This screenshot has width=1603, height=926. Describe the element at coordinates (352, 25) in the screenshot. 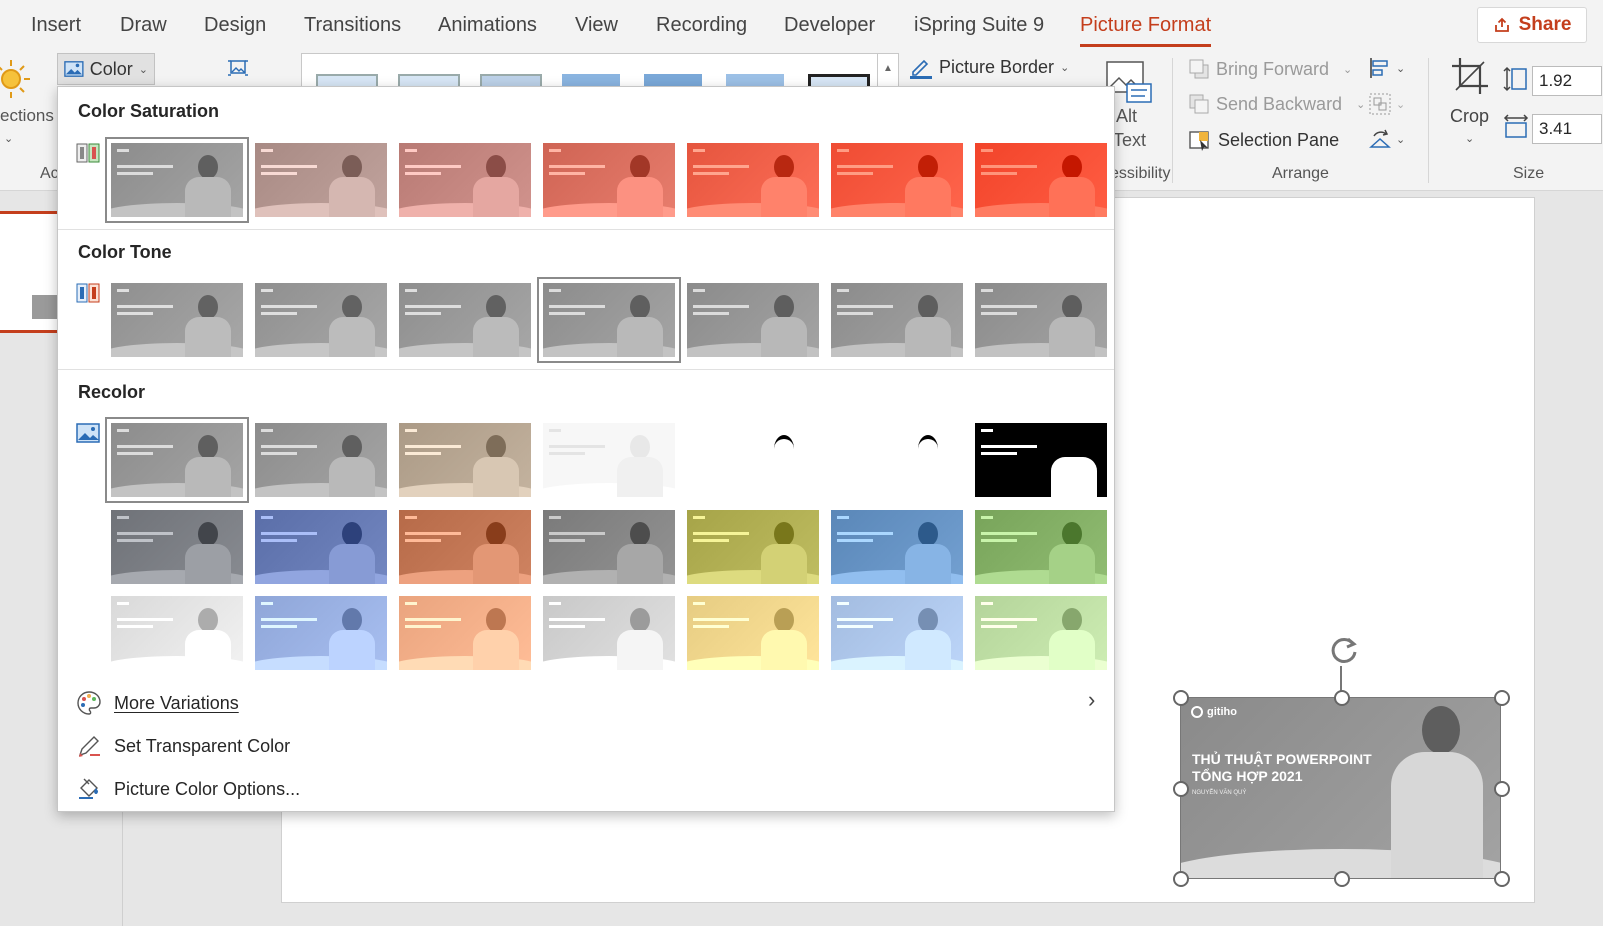

I see `tab-transitions: Transitions` at that location.